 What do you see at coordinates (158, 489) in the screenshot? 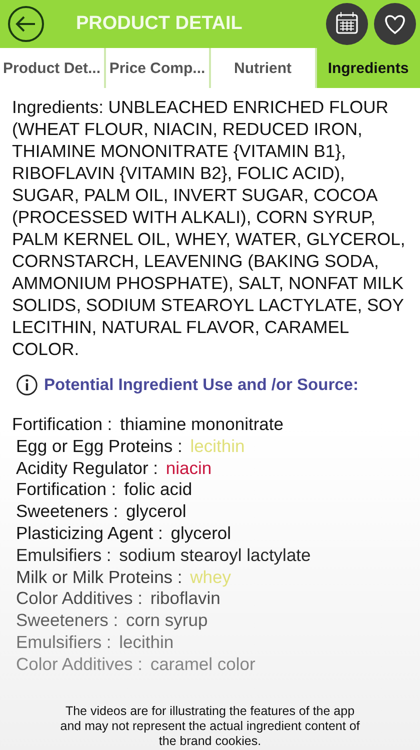
I see `use-value: folic acid` at bounding box center [158, 489].